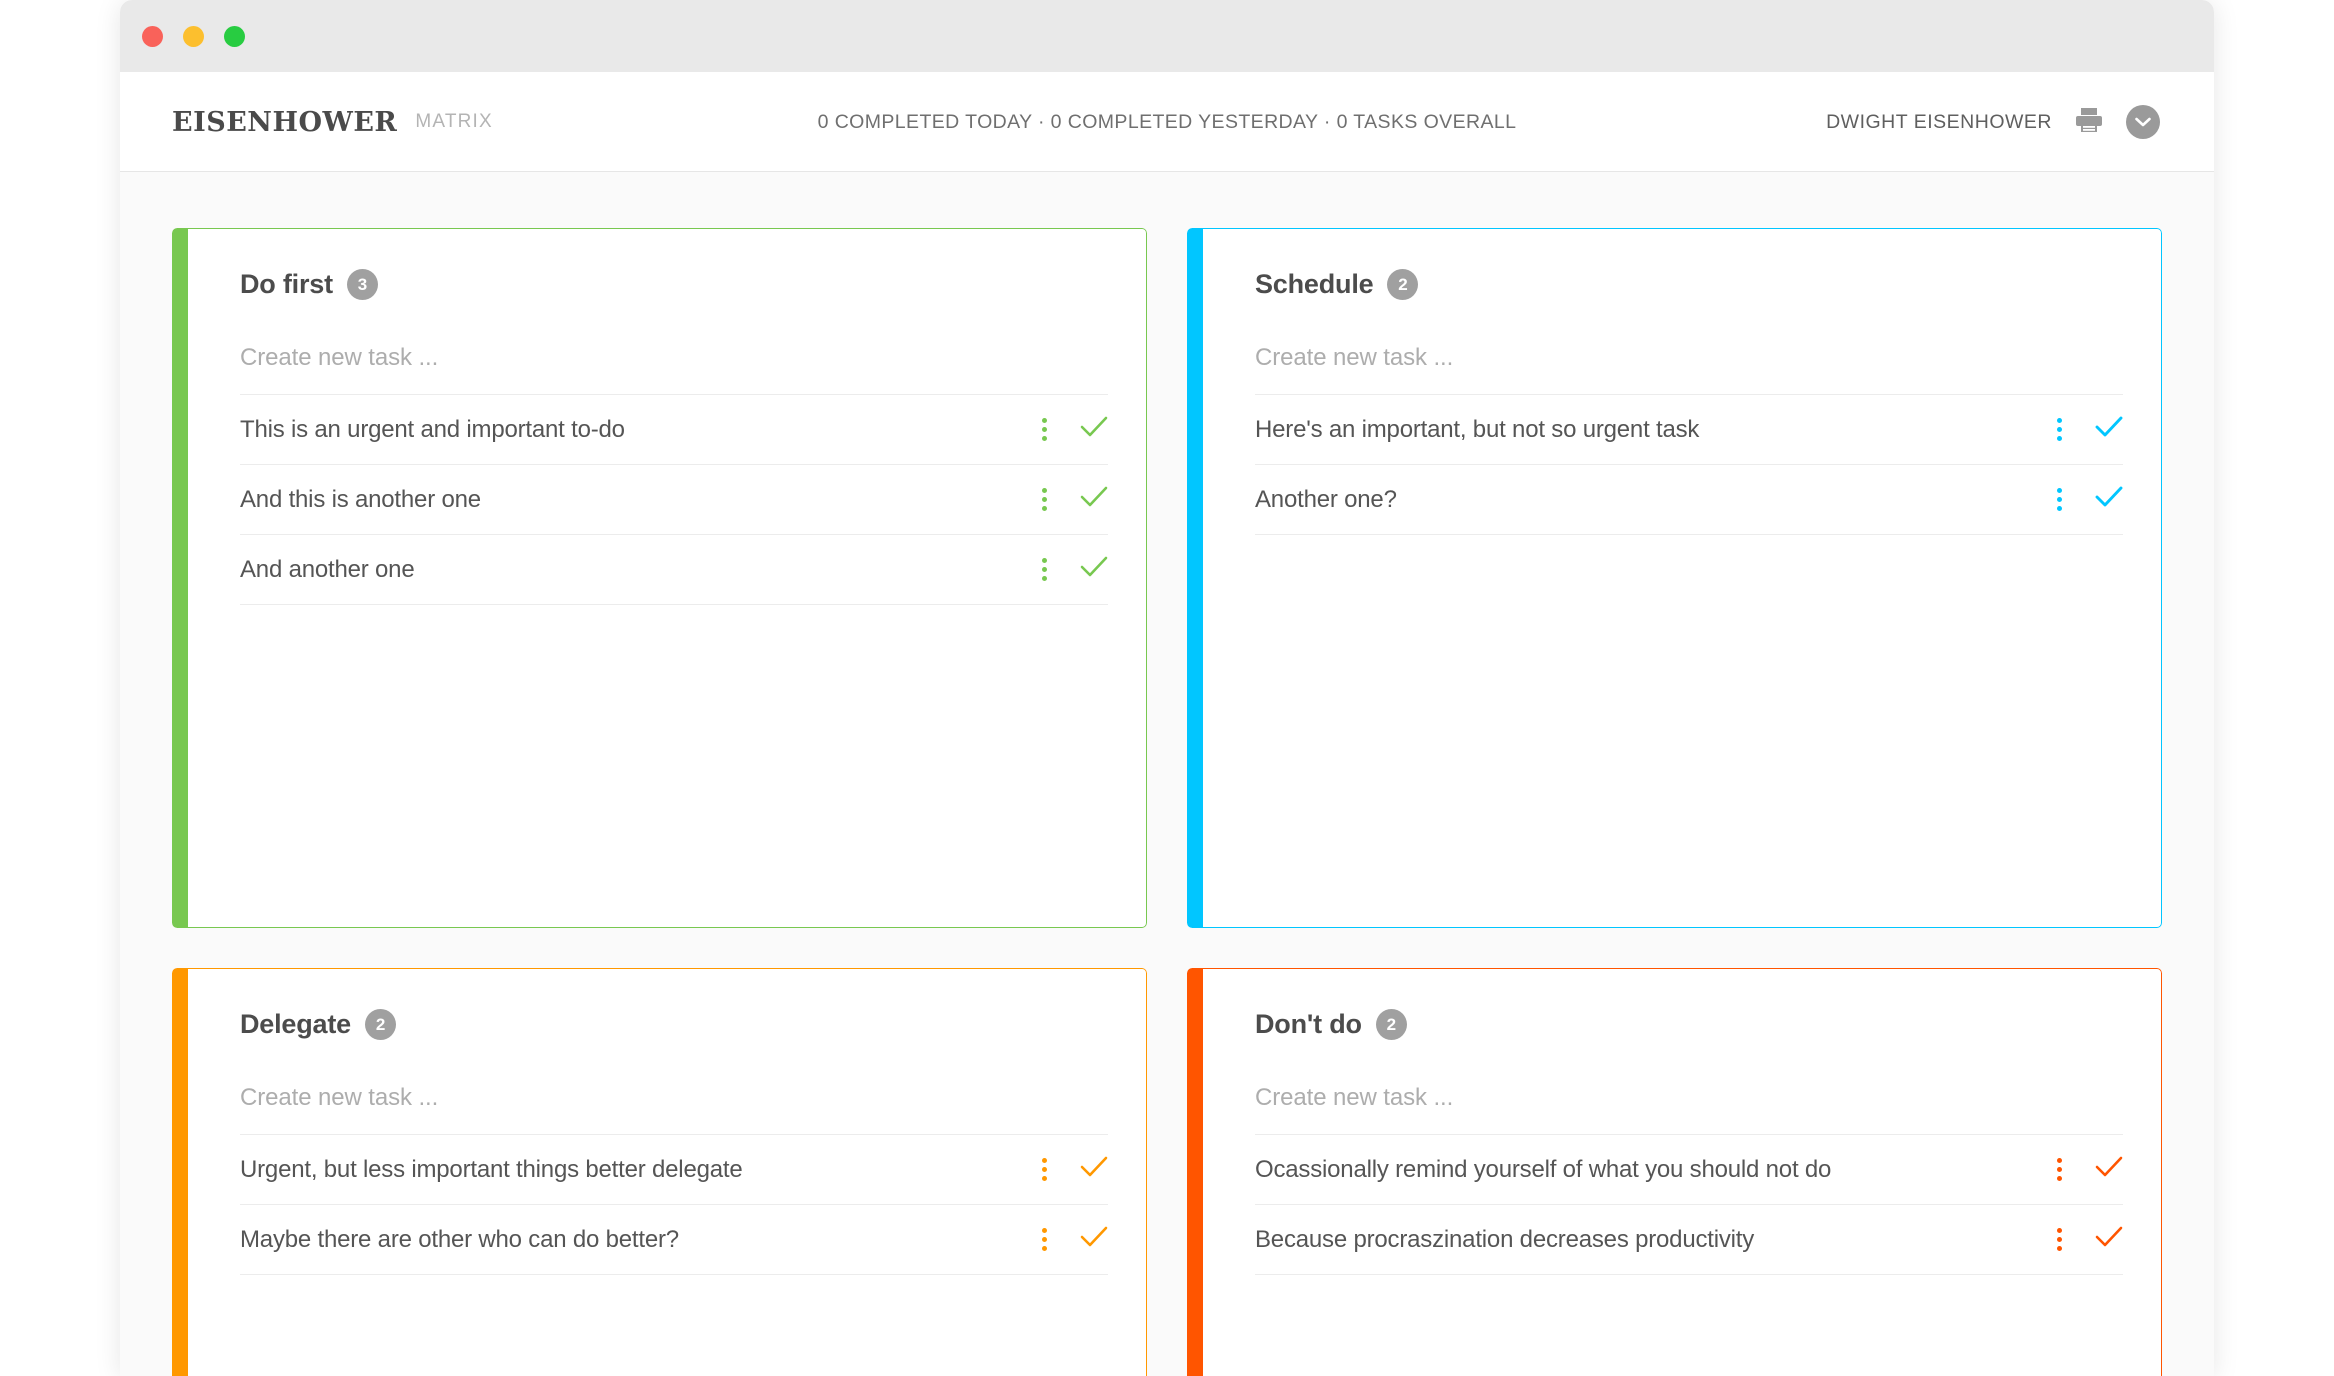 Image resolution: width=2334 pixels, height=1376 pixels. I want to click on brand-subtitle: MATRIX, so click(454, 121).